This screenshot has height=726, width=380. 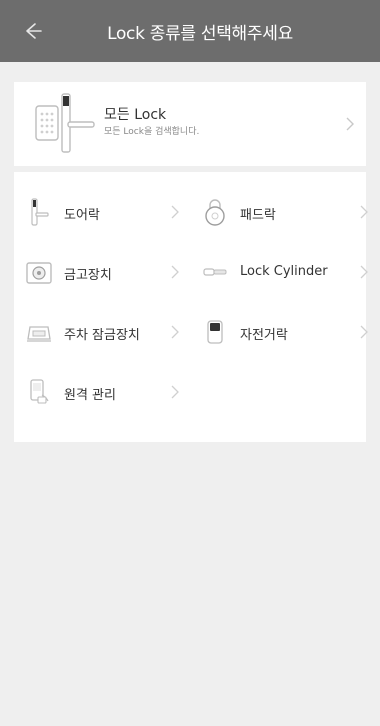 I want to click on page-title: Lock 종류를 선택해주세요, so click(x=200, y=33).